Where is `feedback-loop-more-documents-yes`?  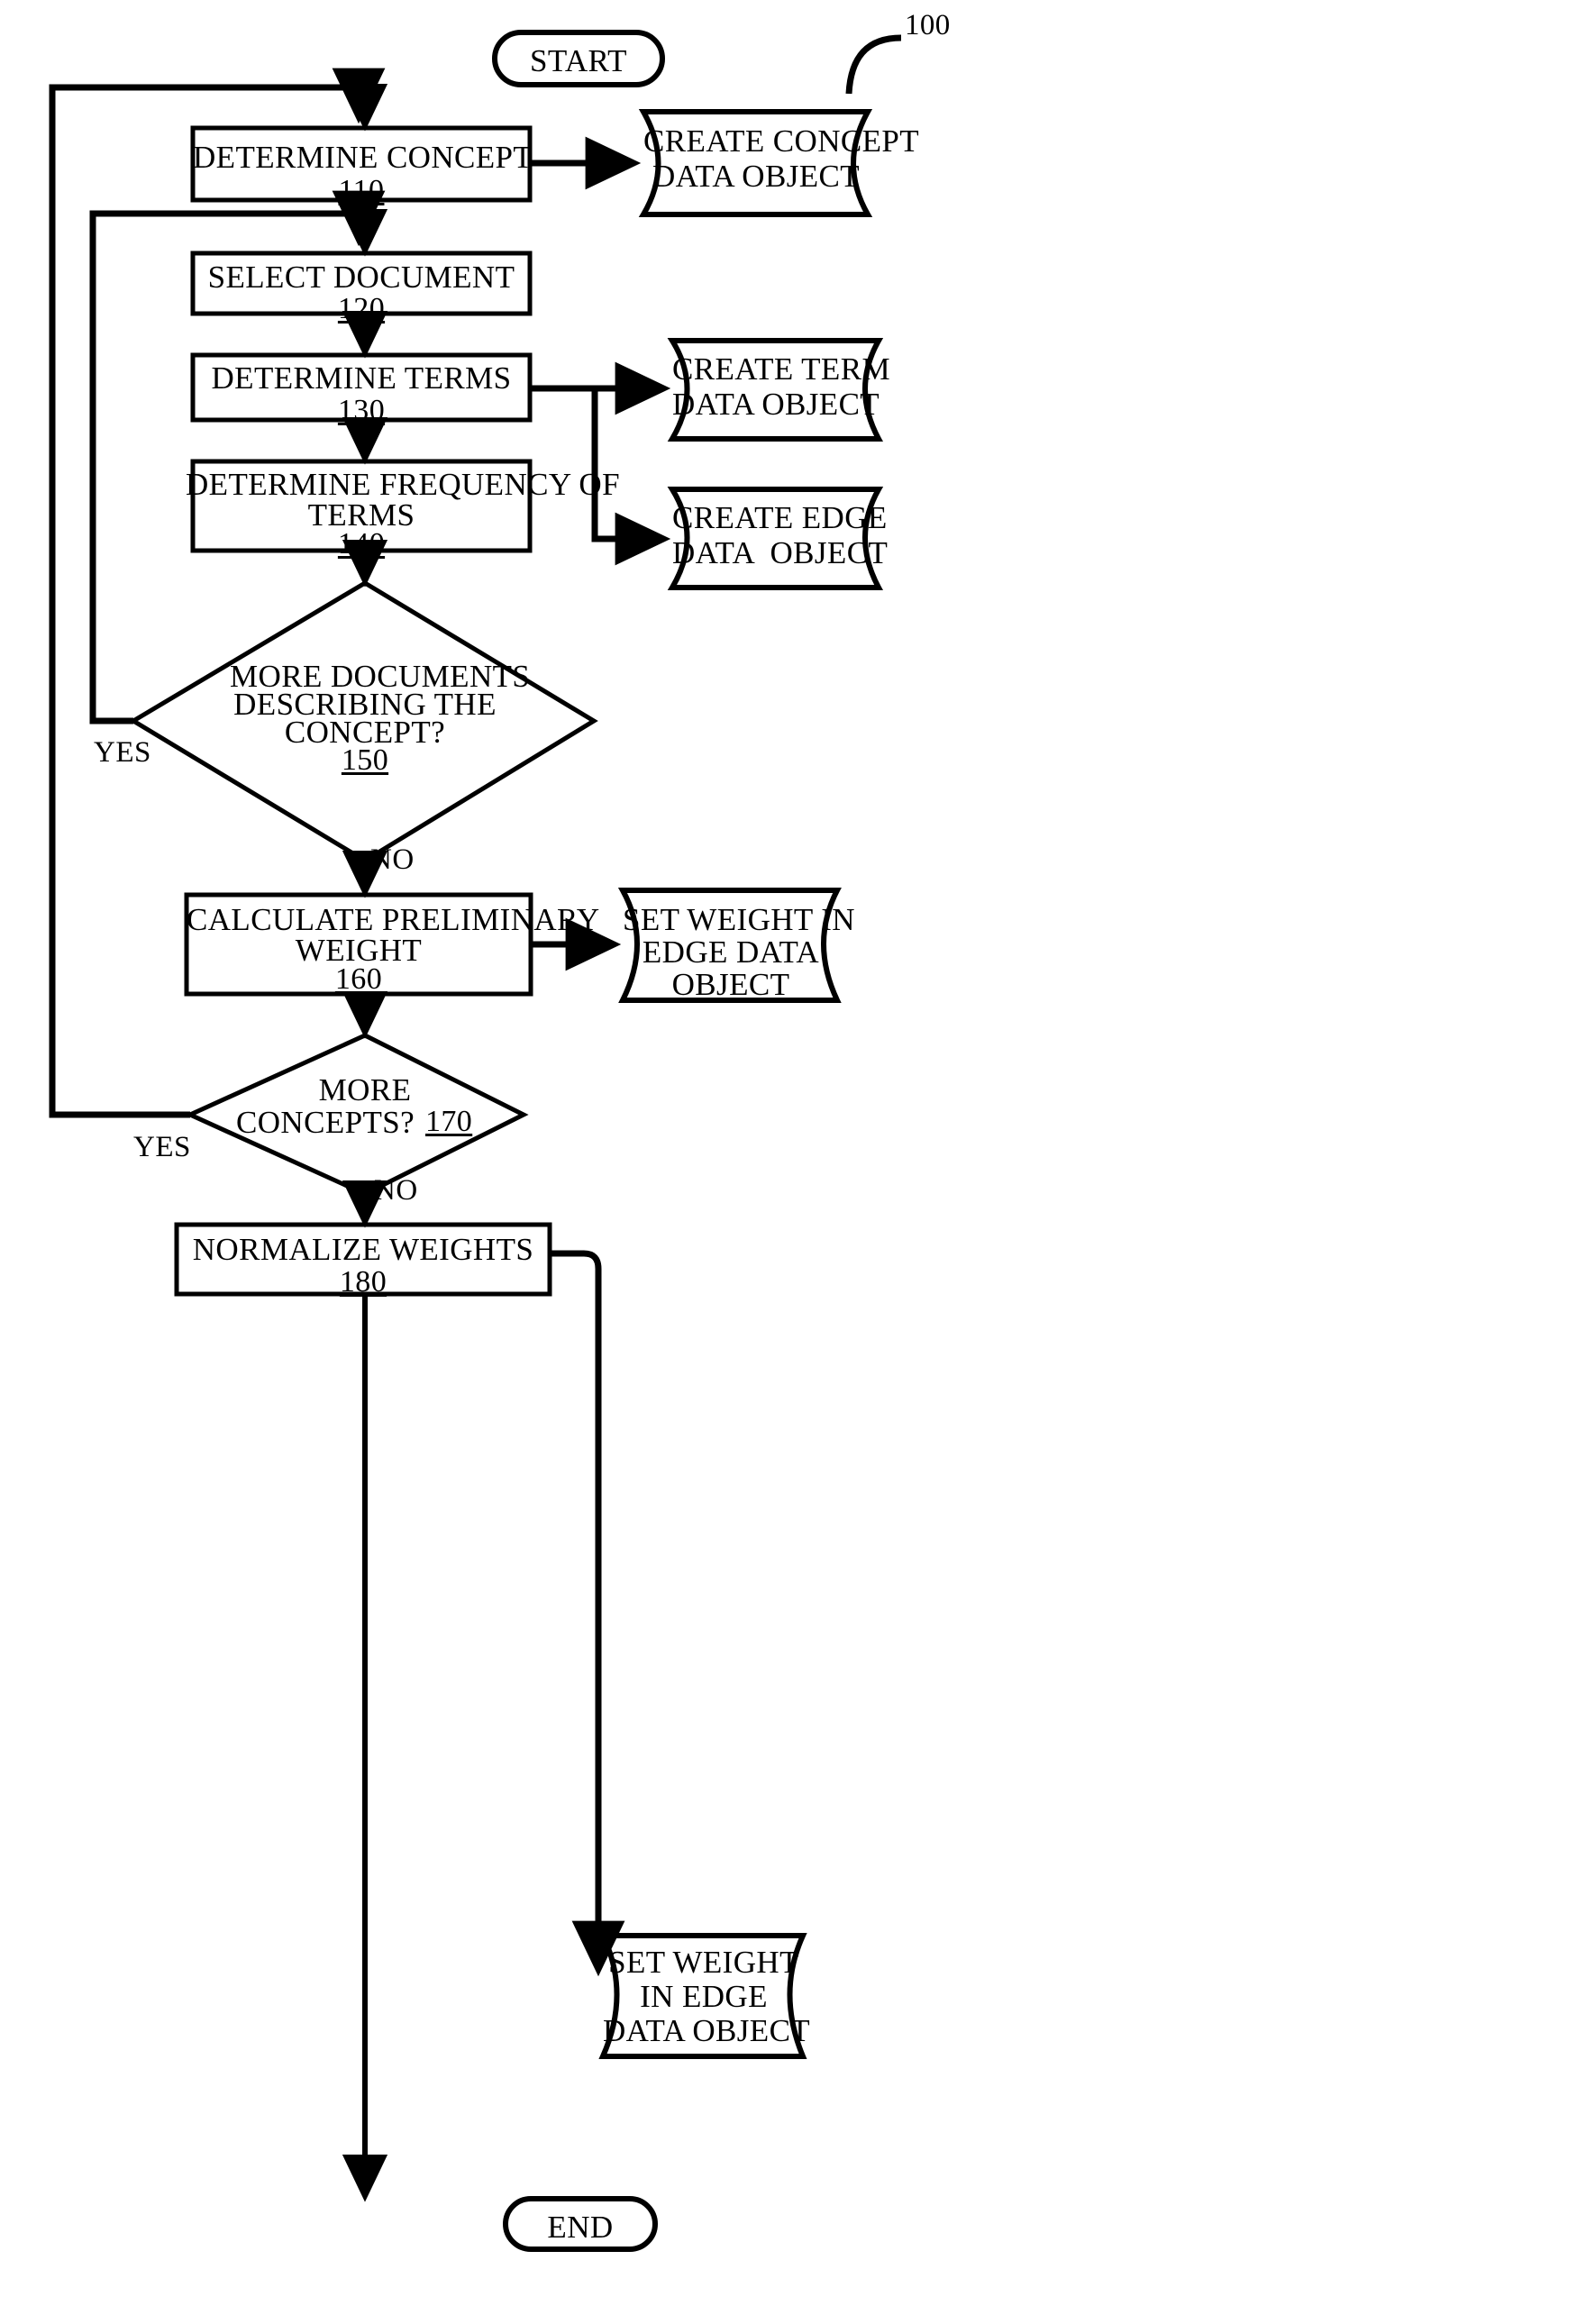 feedback-loop-more-documents-yes is located at coordinates (237, 457).